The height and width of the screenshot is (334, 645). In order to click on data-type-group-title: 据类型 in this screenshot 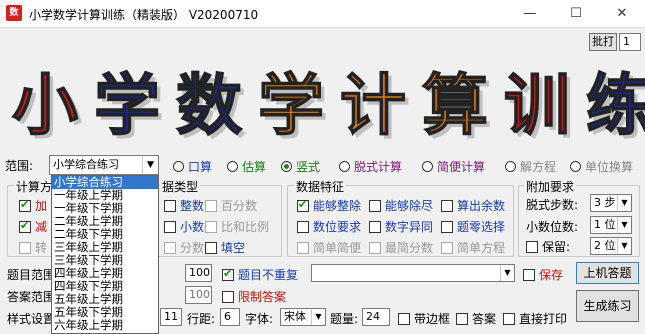, I will do `click(180, 186)`.